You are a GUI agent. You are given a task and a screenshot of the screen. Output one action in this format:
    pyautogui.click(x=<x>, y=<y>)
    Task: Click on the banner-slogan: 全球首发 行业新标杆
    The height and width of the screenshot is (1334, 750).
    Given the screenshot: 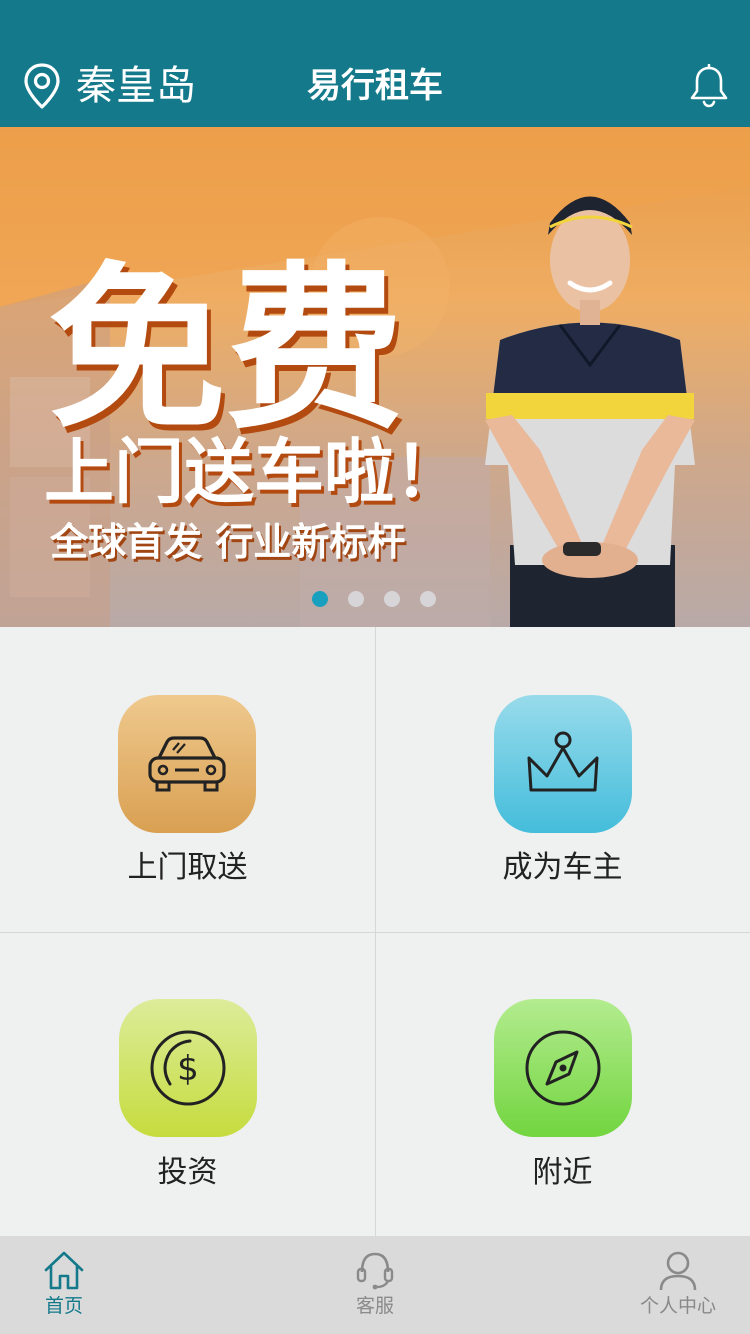 What is the action you would take?
    pyautogui.click(x=228, y=542)
    